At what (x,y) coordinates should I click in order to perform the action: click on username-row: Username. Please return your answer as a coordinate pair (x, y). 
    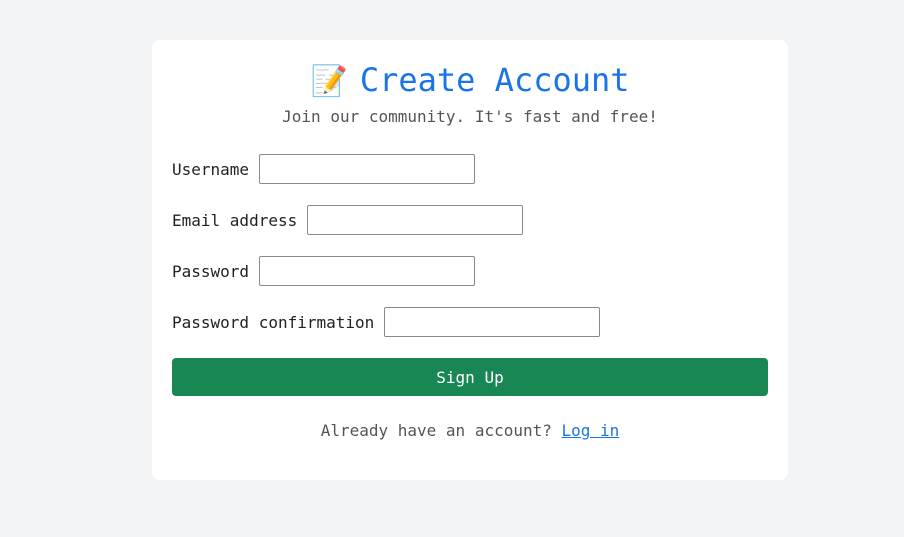
    Looking at the image, I should click on (324, 169).